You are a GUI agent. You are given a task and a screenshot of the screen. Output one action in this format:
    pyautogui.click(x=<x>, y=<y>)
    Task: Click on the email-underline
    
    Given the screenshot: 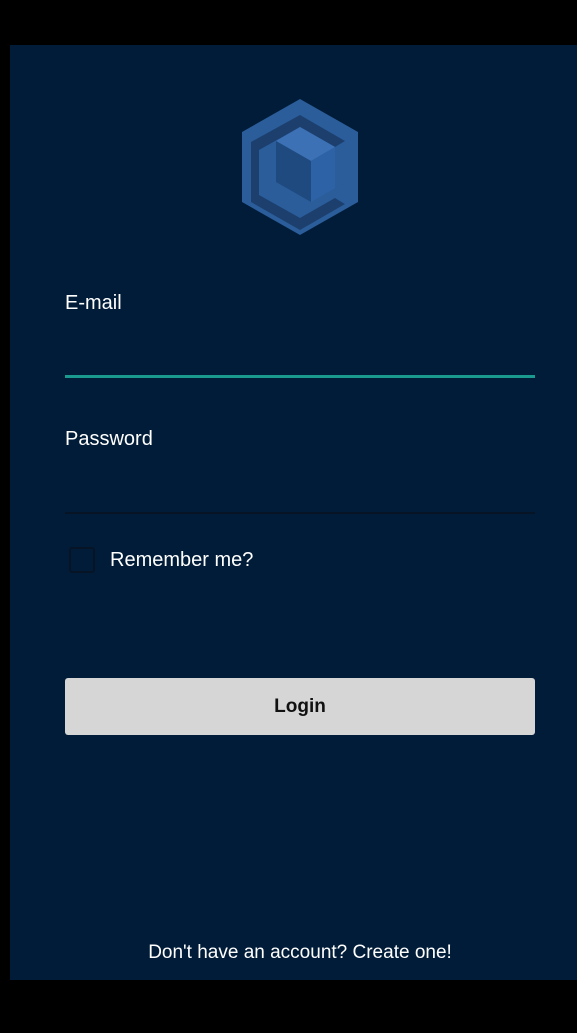 What is the action you would take?
    pyautogui.click(x=300, y=376)
    